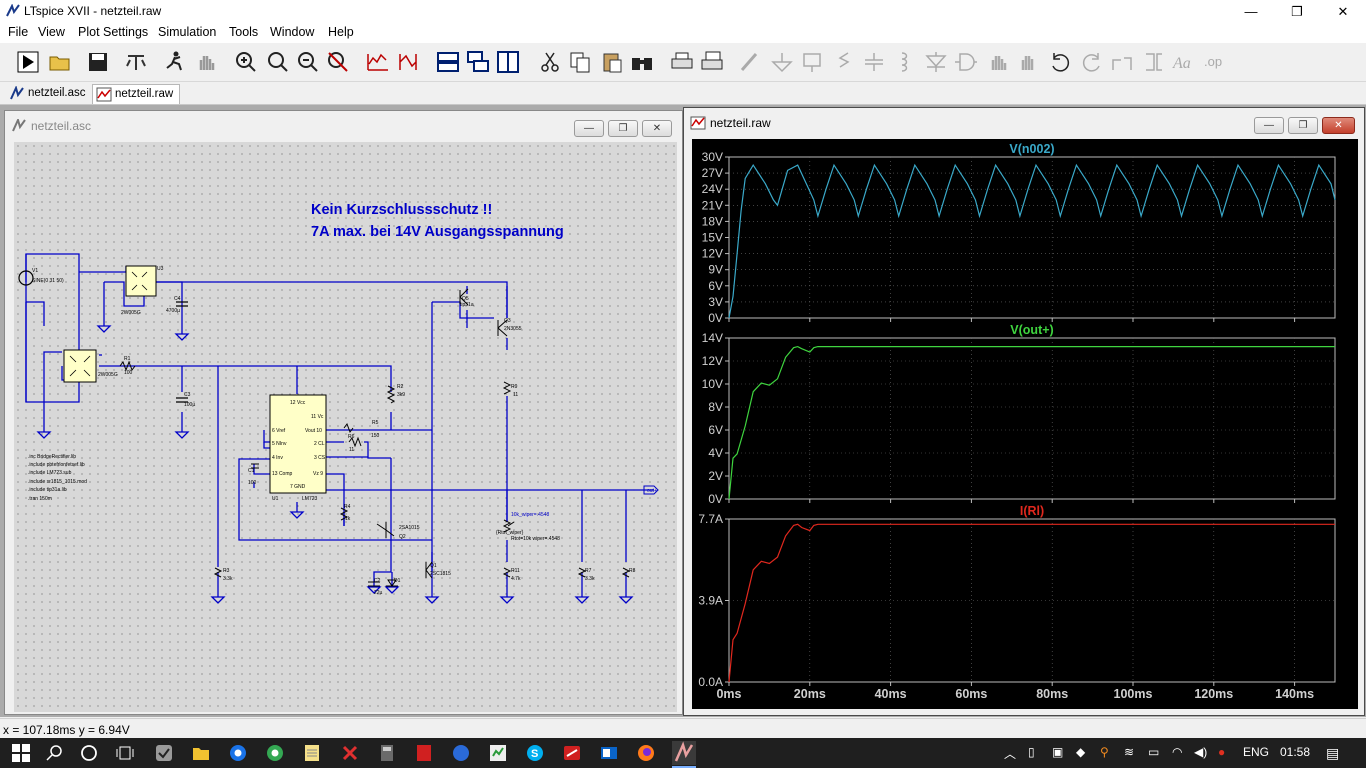 This screenshot has height=768, width=1366. Describe the element at coordinates (387, 753) in the screenshot. I see `calculator-icon` at that location.